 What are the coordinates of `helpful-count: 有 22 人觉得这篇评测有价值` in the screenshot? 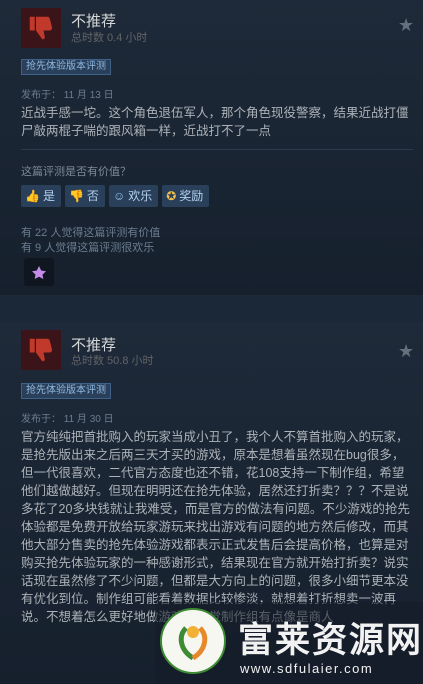 It's located at (91, 233).